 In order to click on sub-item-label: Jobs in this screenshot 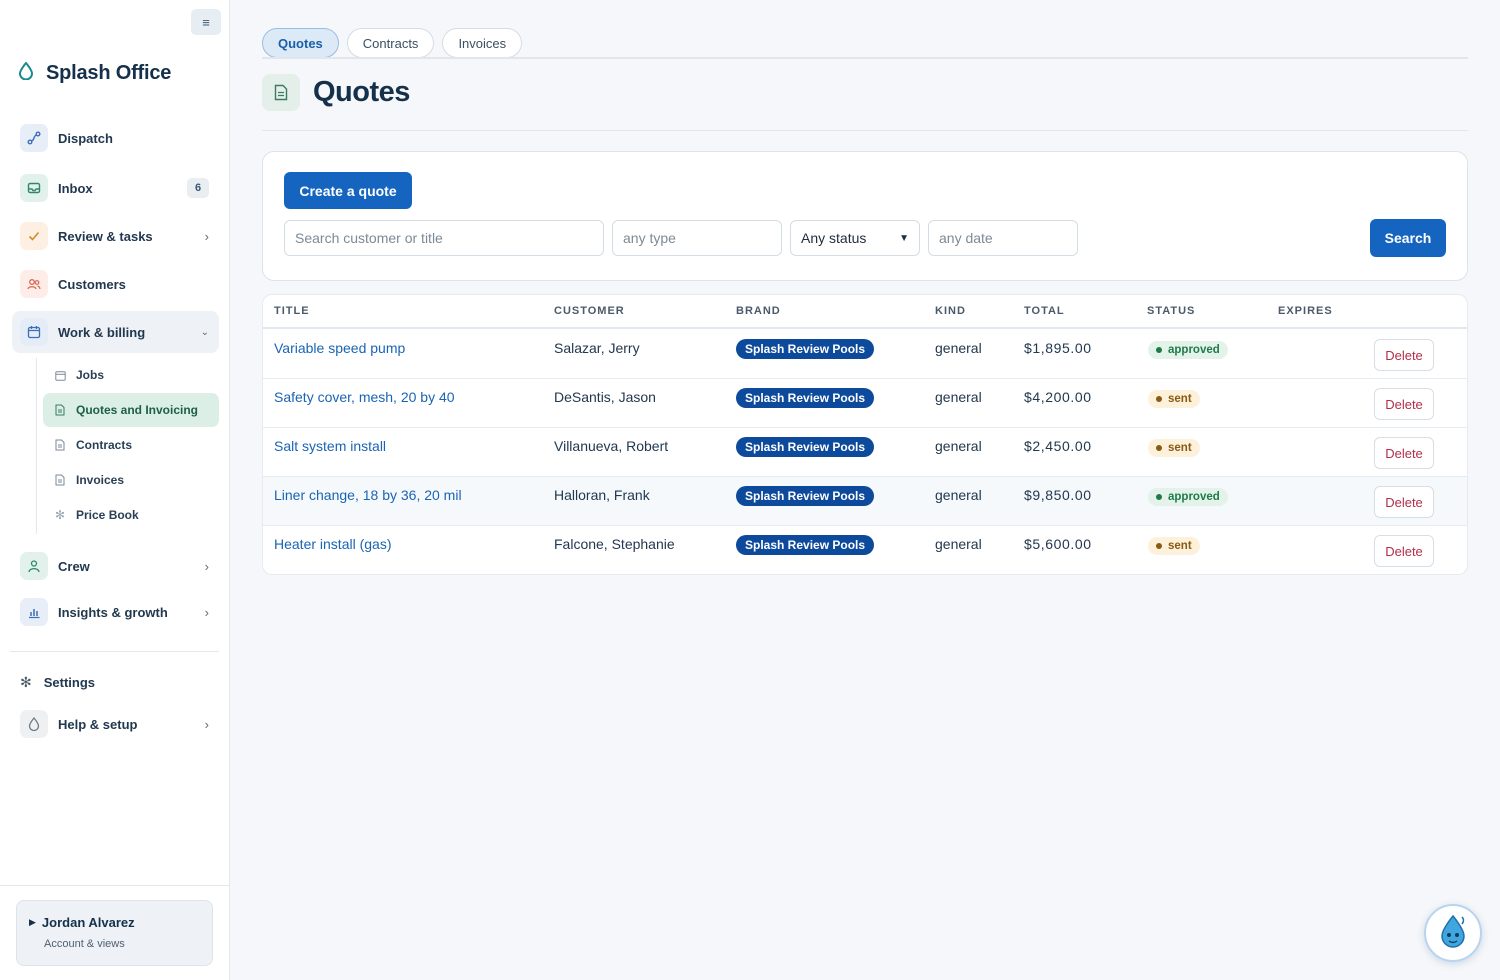, I will do `click(90, 375)`.